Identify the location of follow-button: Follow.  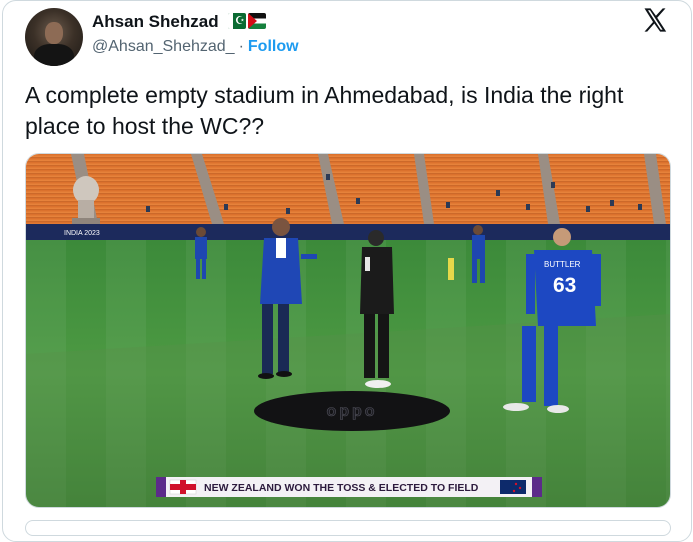
(273, 46).